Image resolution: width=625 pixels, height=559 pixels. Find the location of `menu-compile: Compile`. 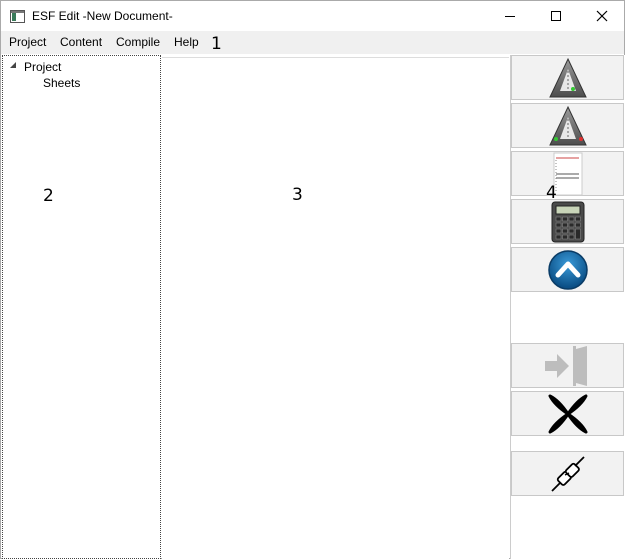

menu-compile: Compile is located at coordinates (138, 42).